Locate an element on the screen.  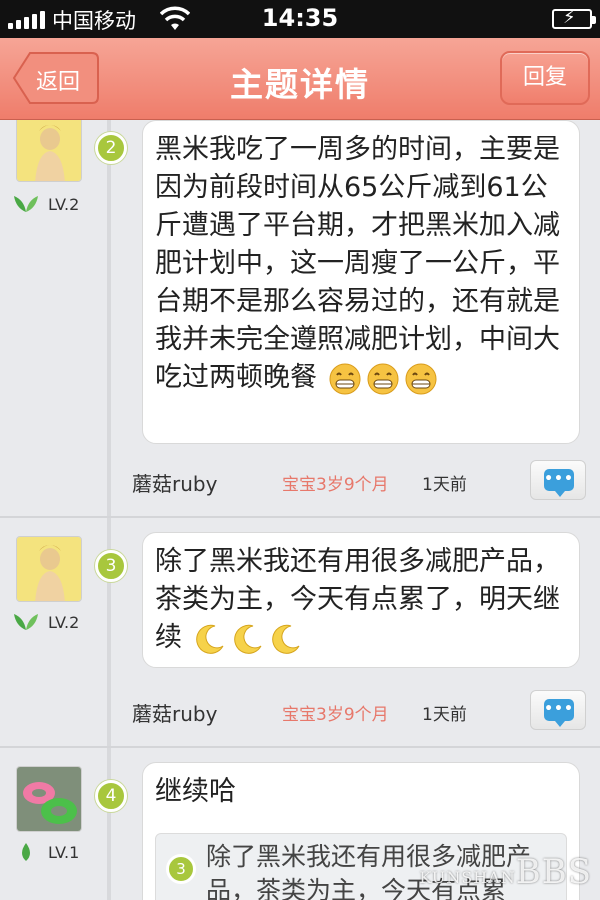
watermark-small: KUNSHAN is located at coordinates (467, 877).